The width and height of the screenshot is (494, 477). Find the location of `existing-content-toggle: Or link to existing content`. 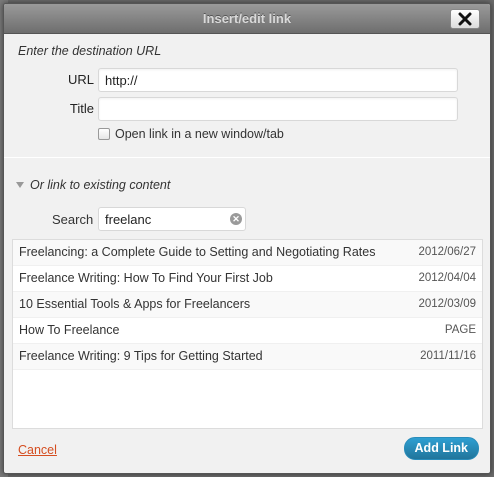

existing-content-toggle: Or link to existing content is located at coordinates (93, 185).